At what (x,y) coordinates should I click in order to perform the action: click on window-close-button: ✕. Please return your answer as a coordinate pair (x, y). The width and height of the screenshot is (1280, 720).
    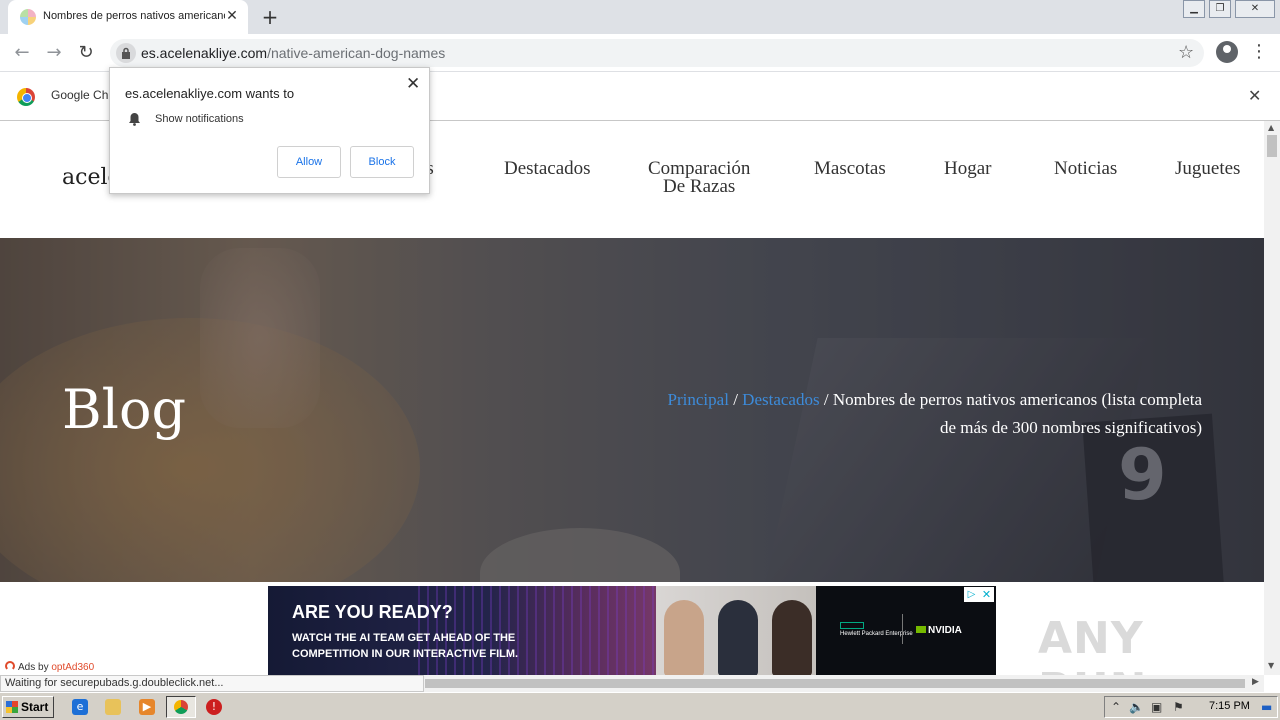
    Looking at the image, I should click on (1255, 9).